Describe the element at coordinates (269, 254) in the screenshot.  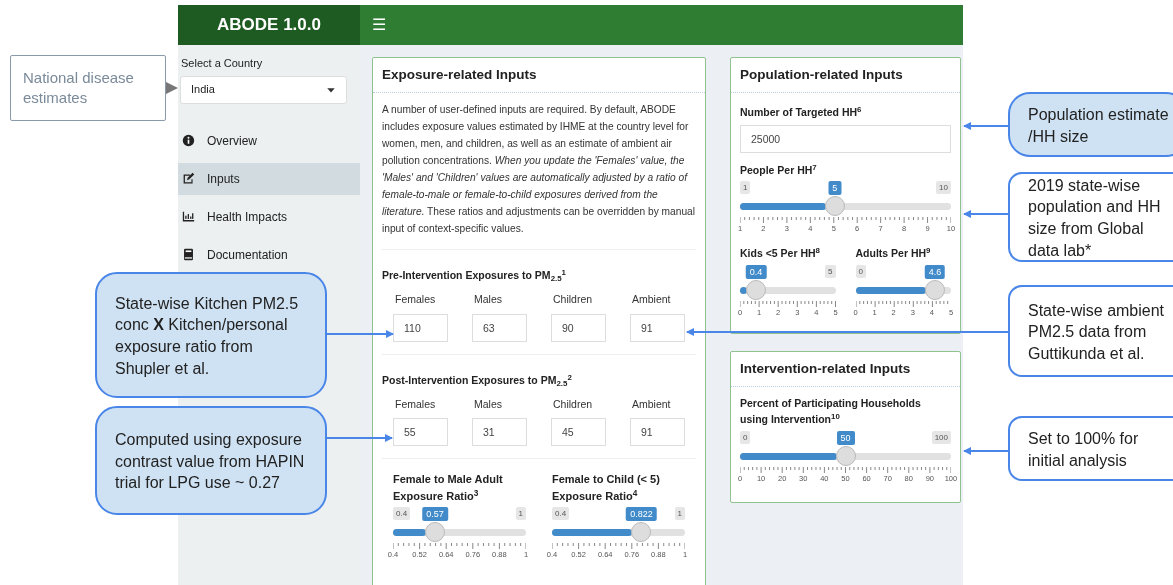
I see `nav-item: Documentation` at that location.